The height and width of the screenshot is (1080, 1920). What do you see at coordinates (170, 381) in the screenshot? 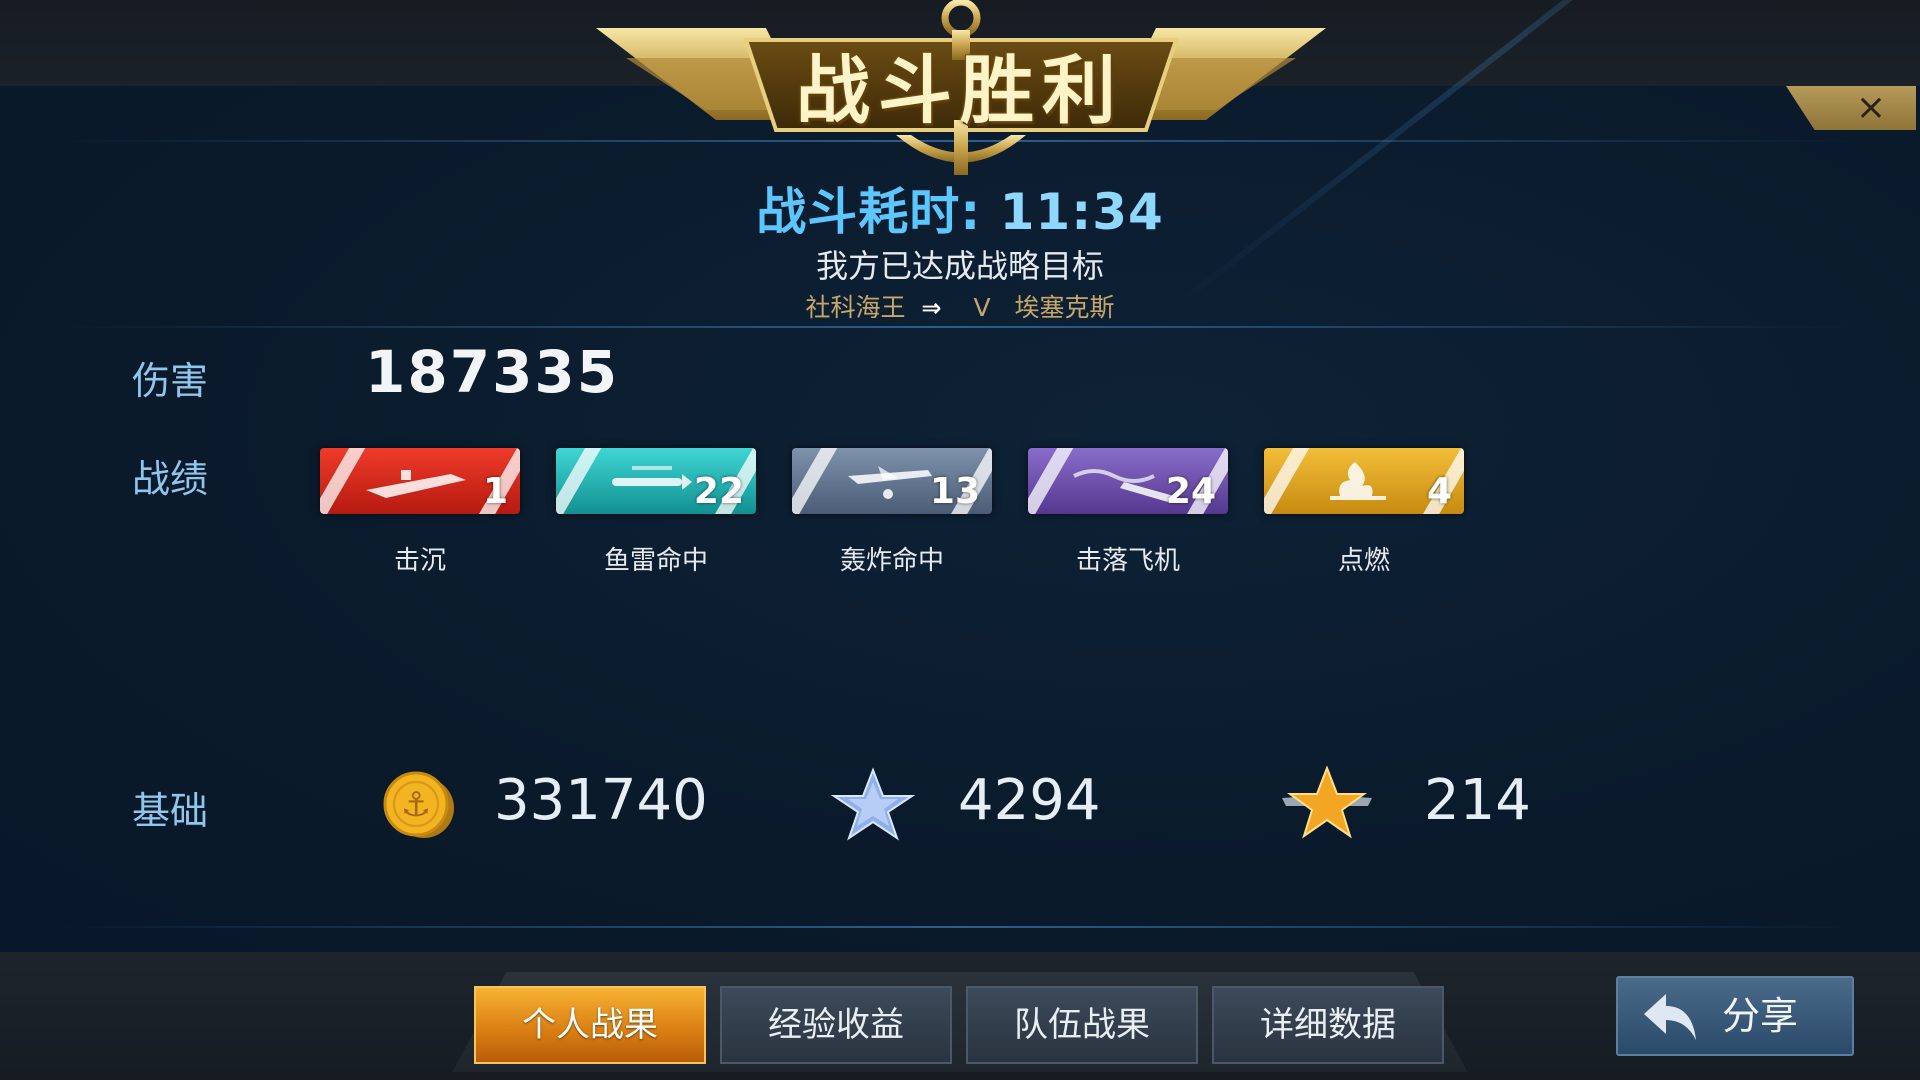
I see `damage-label: 伤害` at bounding box center [170, 381].